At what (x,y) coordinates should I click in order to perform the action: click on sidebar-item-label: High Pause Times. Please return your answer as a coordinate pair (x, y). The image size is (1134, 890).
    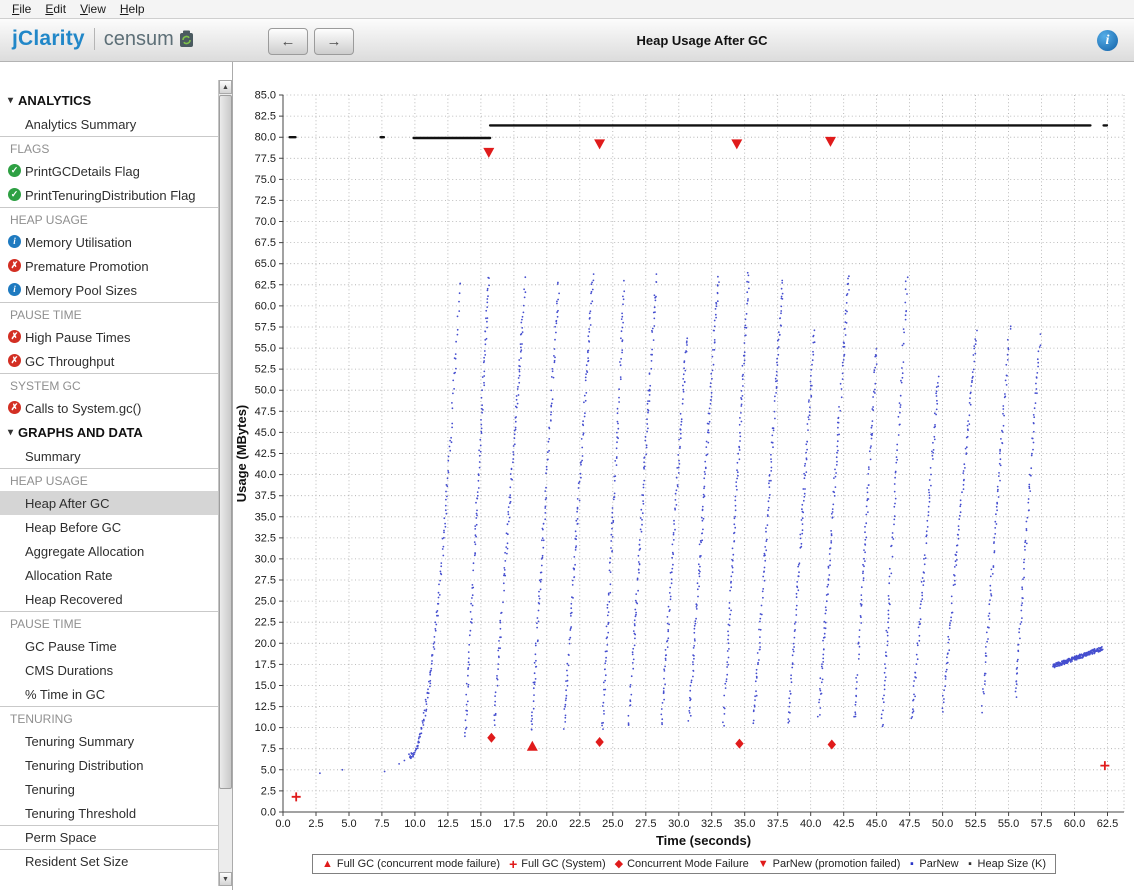
    Looking at the image, I should click on (78, 337).